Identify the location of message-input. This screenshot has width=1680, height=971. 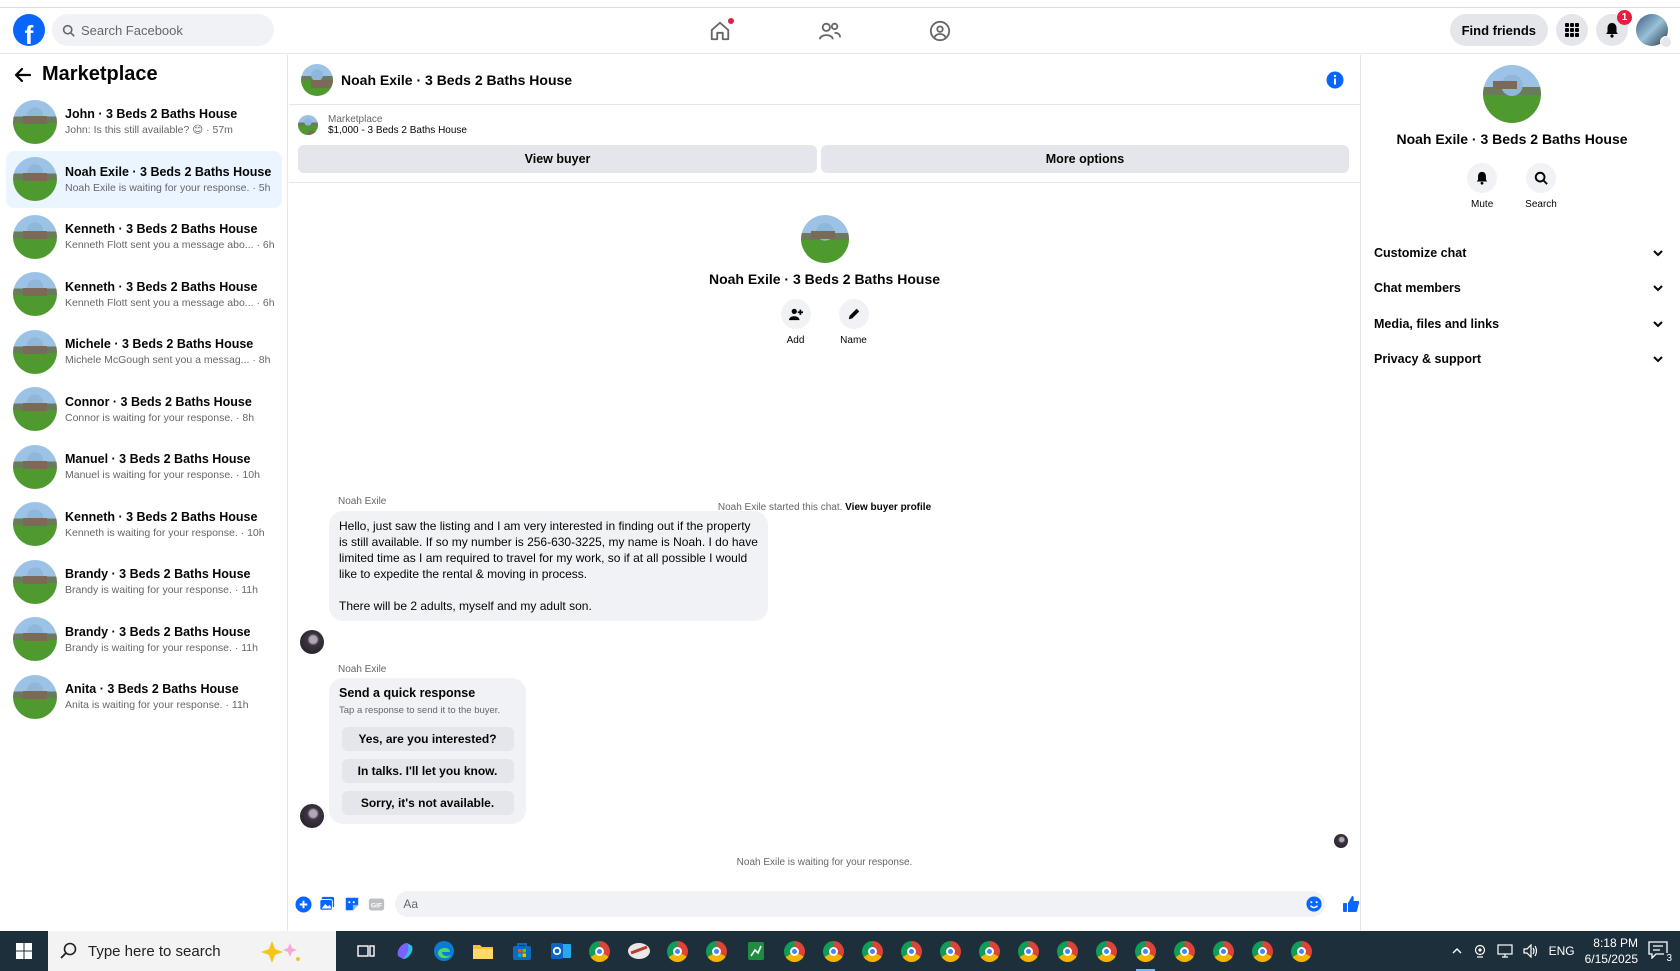
(860, 904).